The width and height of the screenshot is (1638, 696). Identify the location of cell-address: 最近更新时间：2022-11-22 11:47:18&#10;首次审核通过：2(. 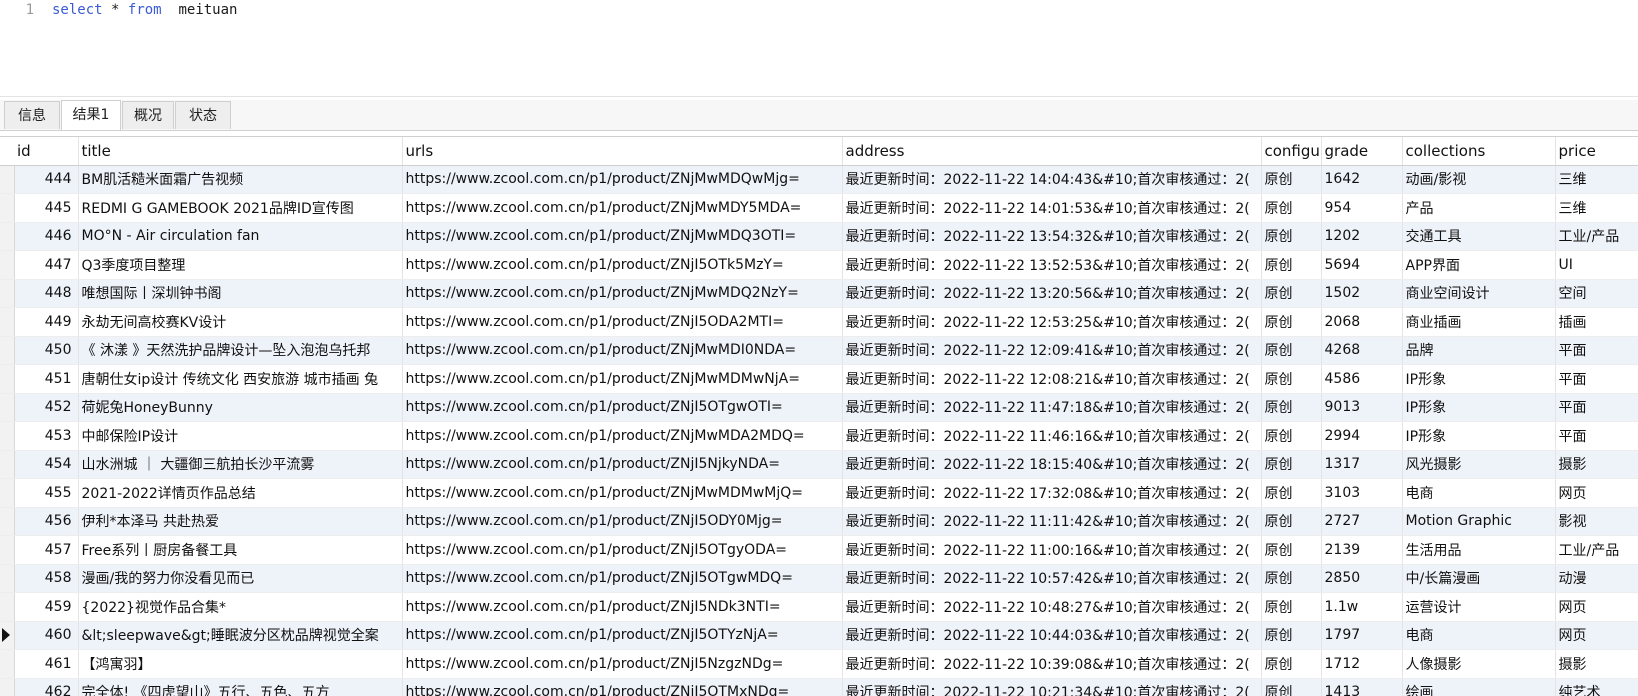
(1052, 407).